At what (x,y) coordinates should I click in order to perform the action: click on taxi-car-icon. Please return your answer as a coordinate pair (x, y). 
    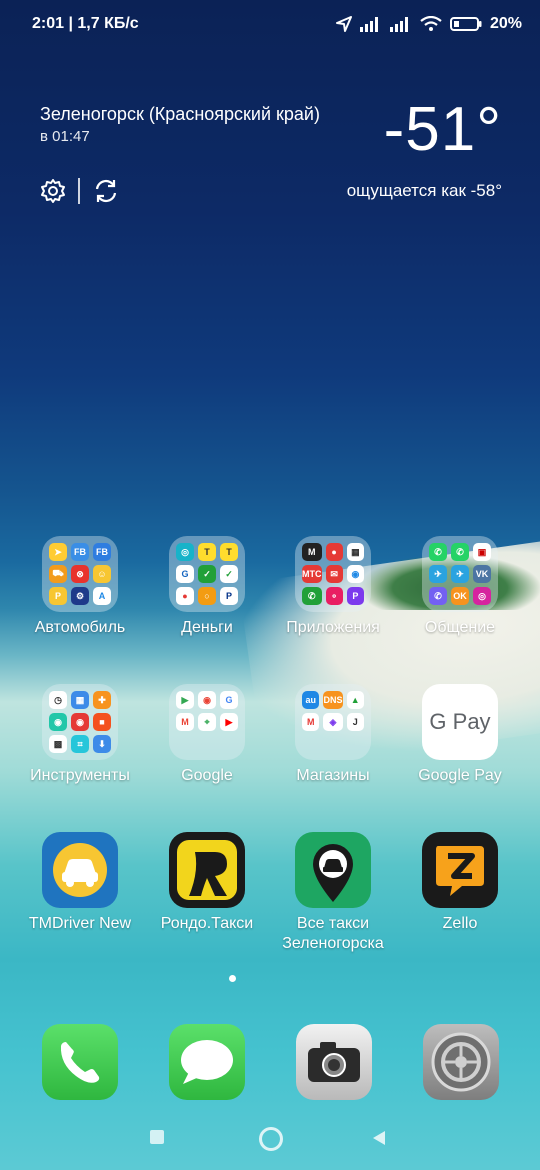
    Looking at the image, I should click on (80, 870).